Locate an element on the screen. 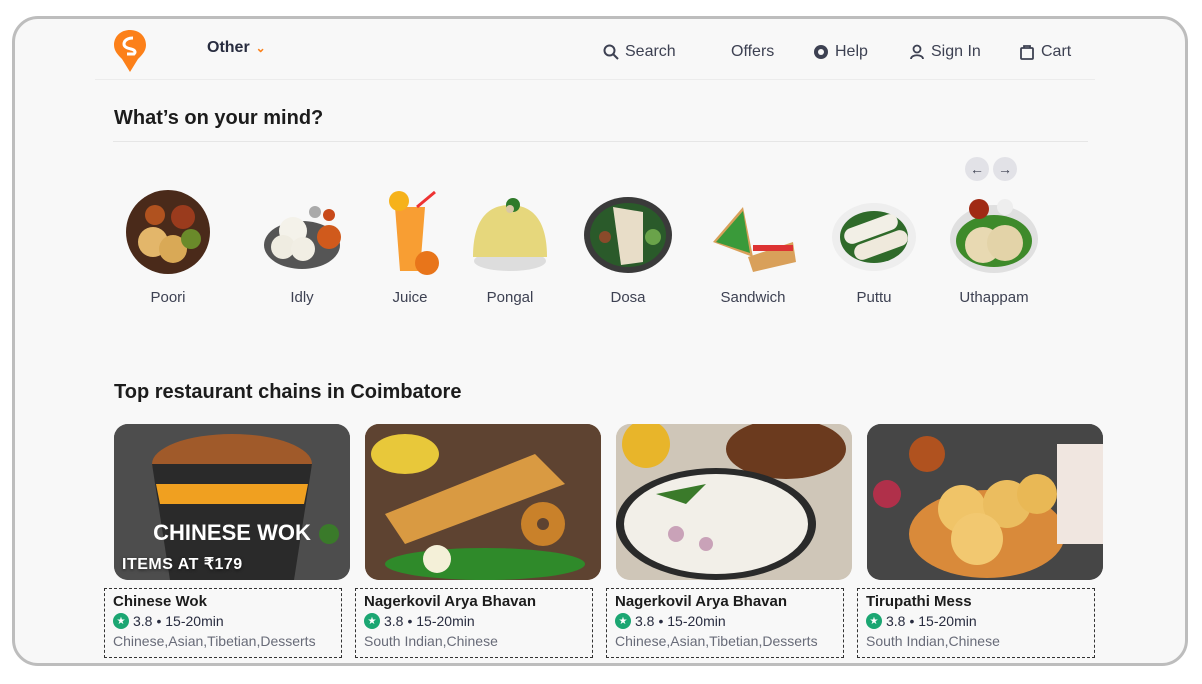 Image resolution: width=1202 pixels, height=684 pixels. mind-item-juice: Juice is located at coordinates (410, 246).